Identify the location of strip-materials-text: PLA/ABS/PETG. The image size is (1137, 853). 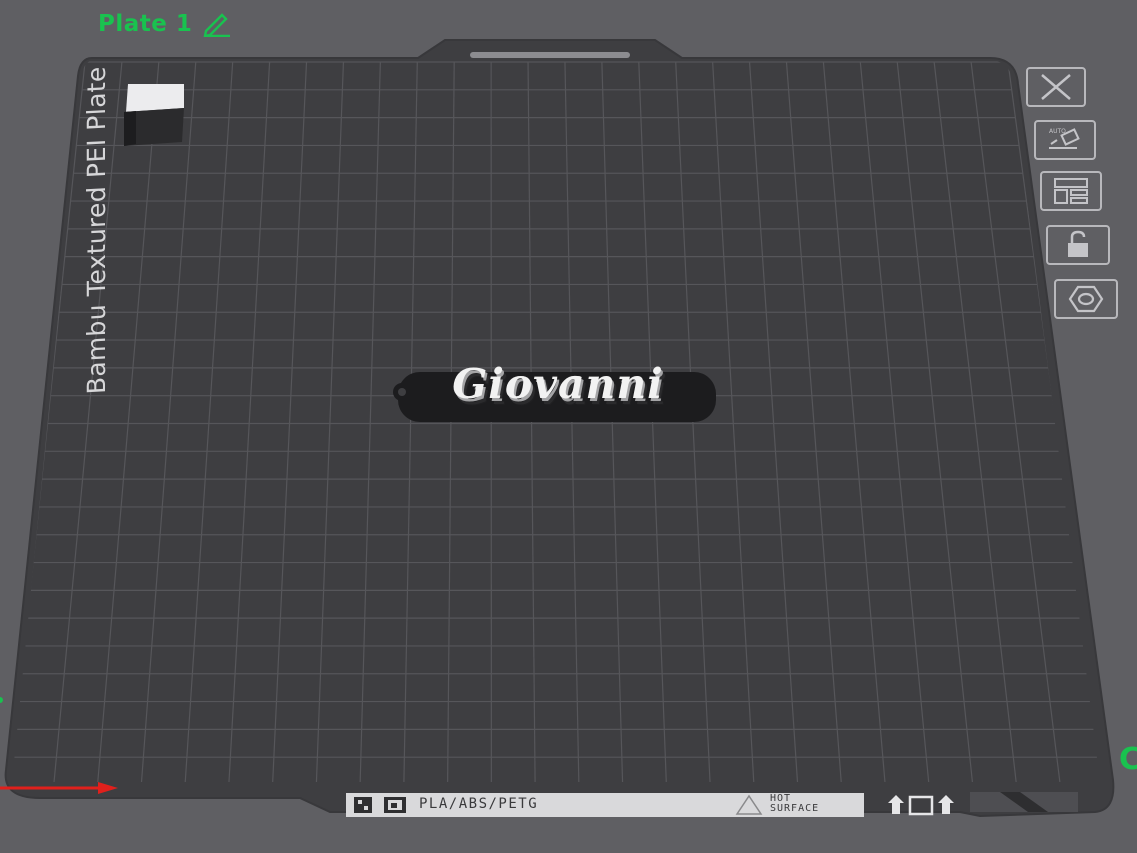
(479, 804).